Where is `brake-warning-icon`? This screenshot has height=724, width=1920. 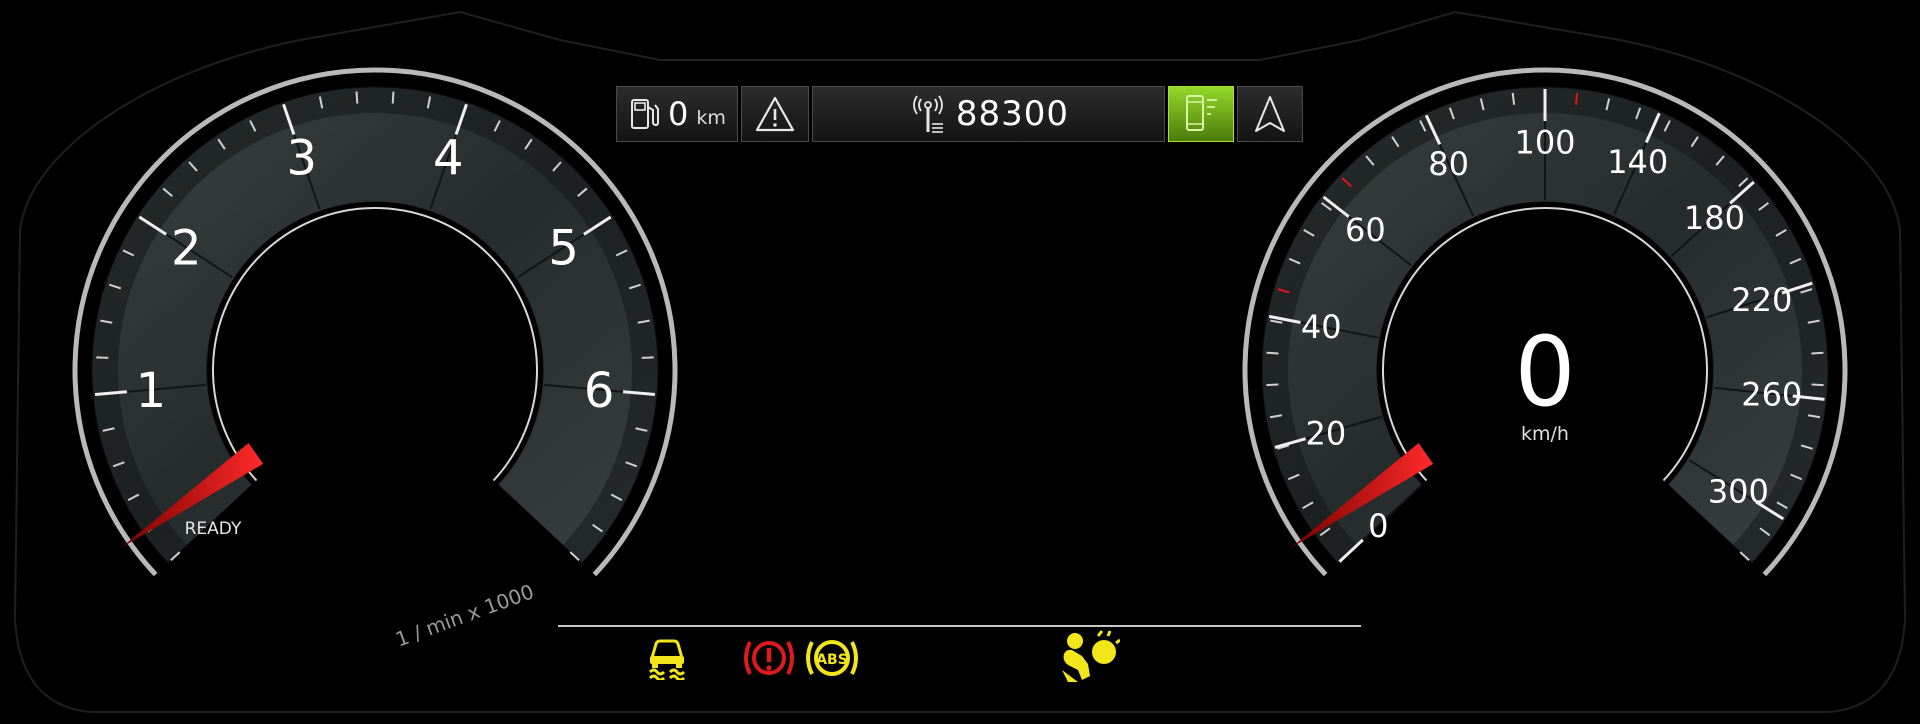
brake-warning-icon is located at coordinates (769, 658).